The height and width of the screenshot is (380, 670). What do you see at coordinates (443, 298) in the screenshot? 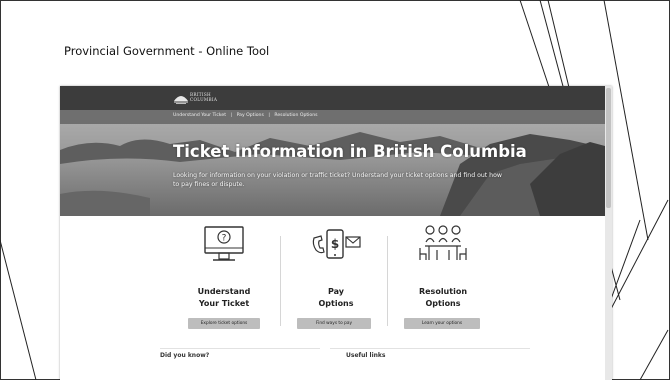
I see `card-title: Resolution Options` at bounding box center [443, 298].